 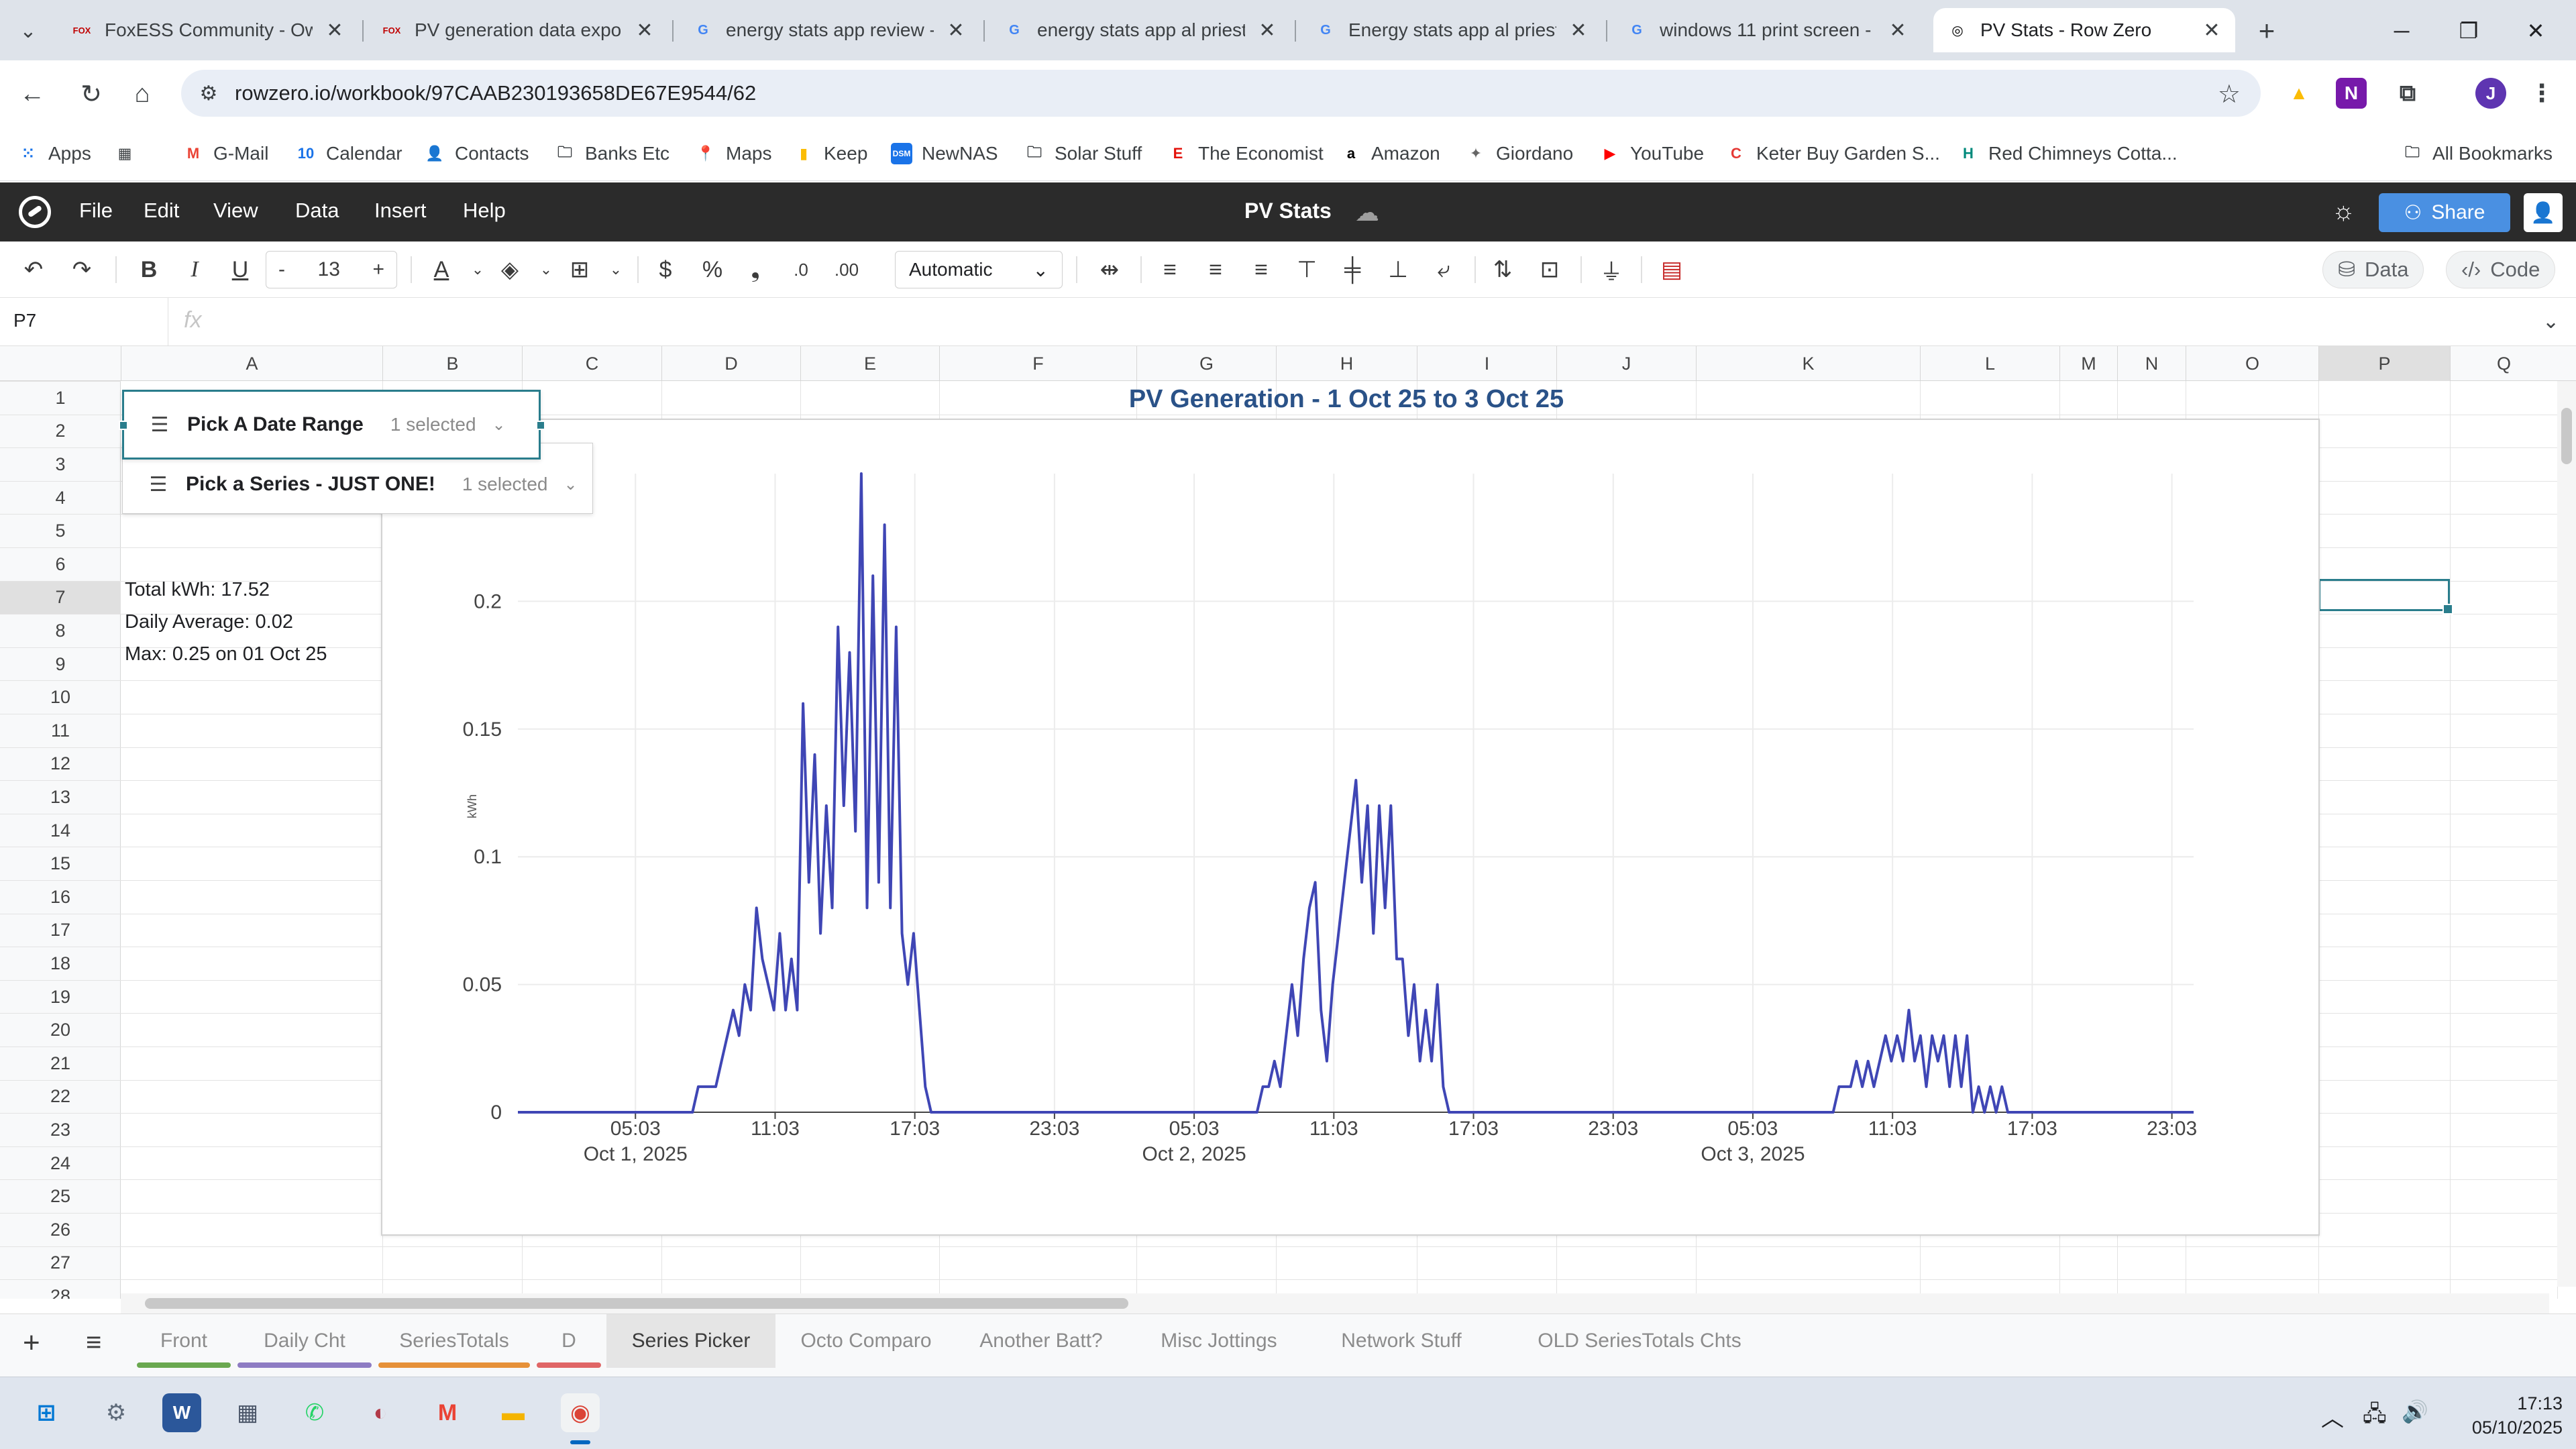 I want to click on resize-handle-left, so click(x=123, y=425).